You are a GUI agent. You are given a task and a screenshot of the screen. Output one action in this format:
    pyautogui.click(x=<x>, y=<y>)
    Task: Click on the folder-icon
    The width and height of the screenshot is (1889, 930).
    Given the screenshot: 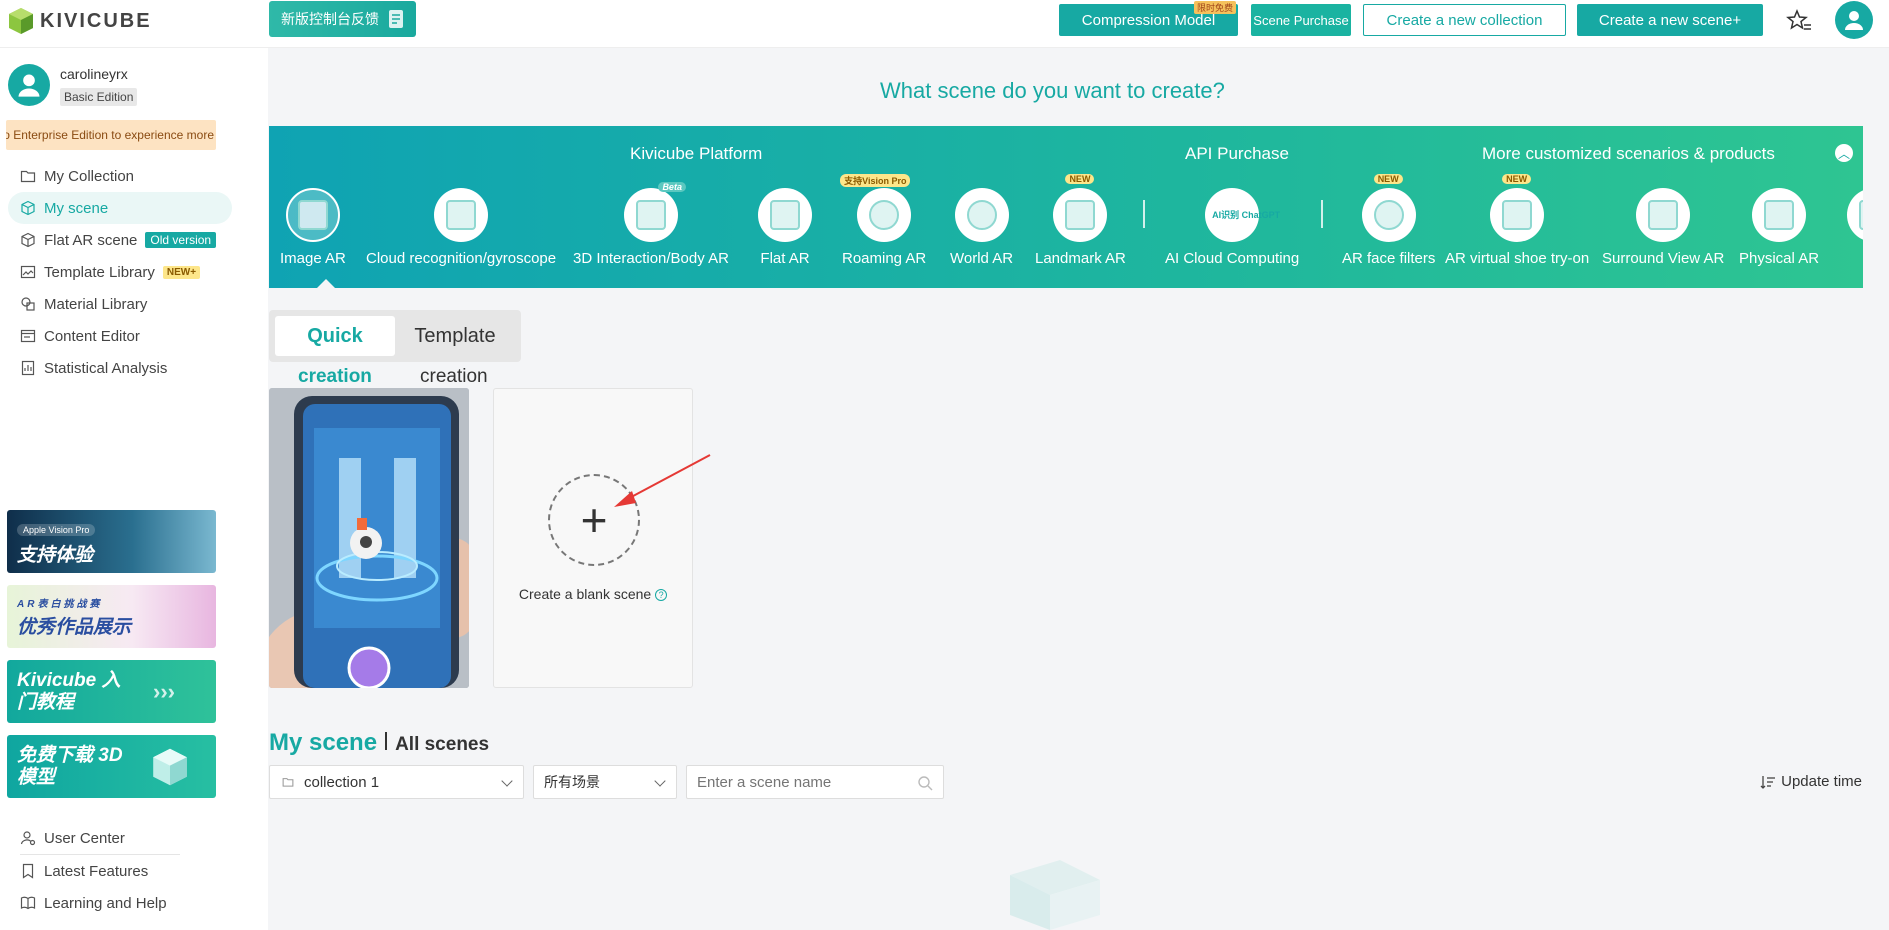 What is the action you would take?
    pyautogui.click(x=288, y=782)
    